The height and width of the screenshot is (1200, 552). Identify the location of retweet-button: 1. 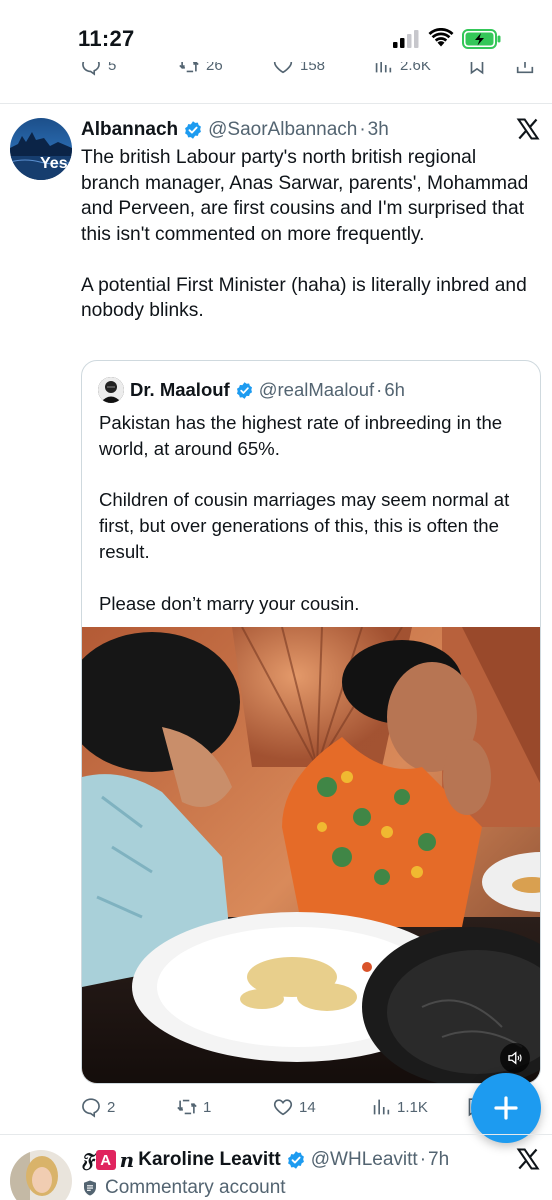
(193, 1107).